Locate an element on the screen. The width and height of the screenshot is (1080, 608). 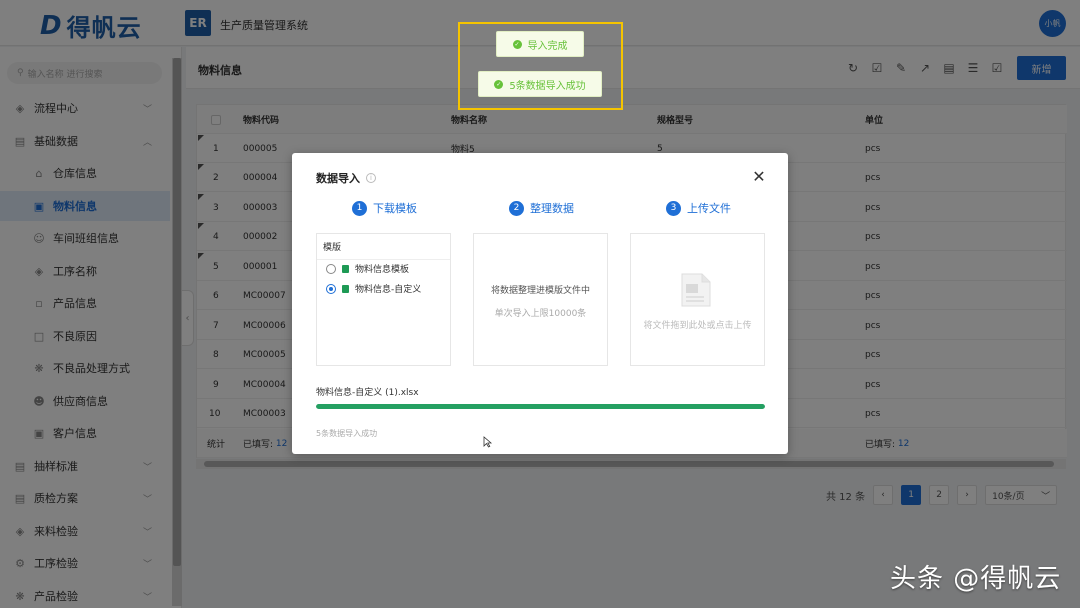
upload-dropzone: 将文件拖到此处或点击上传 is located at coordinates (697, 299).